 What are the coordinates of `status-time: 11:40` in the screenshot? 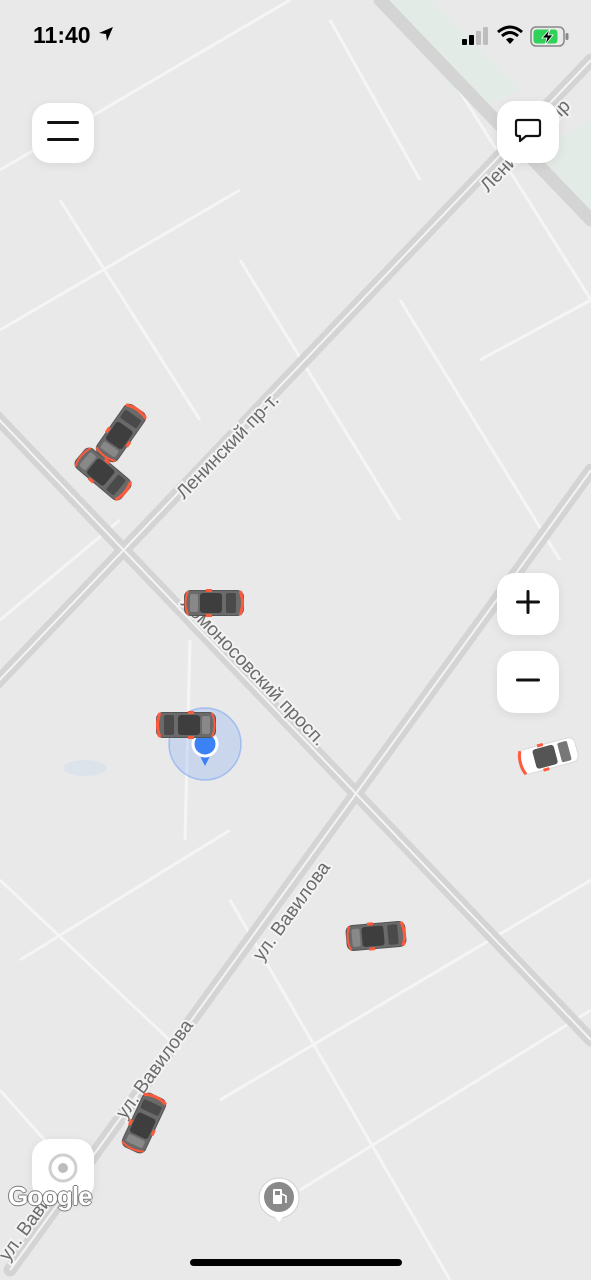 It's located at (62, 35).